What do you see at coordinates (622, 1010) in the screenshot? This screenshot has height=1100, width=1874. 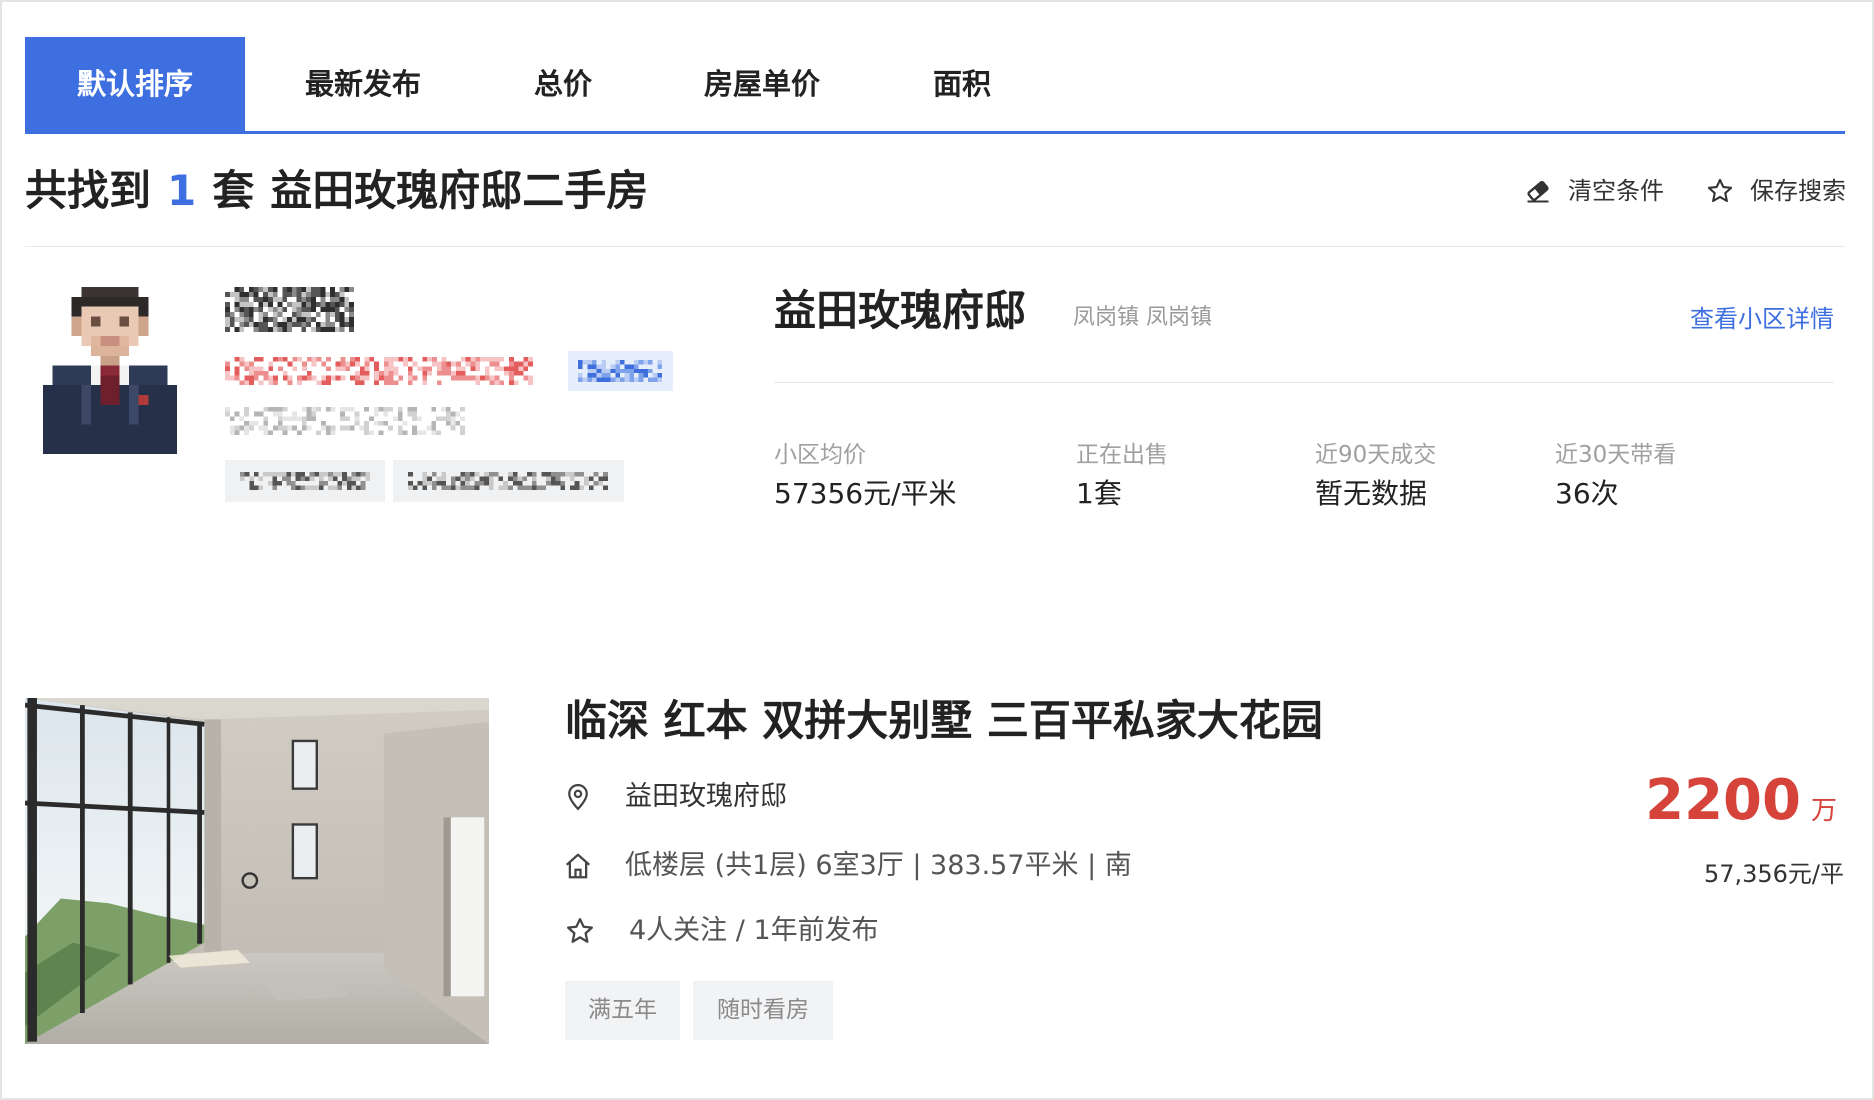 I see `listing-tag: 满五年` at bounding box center [622, 1010].